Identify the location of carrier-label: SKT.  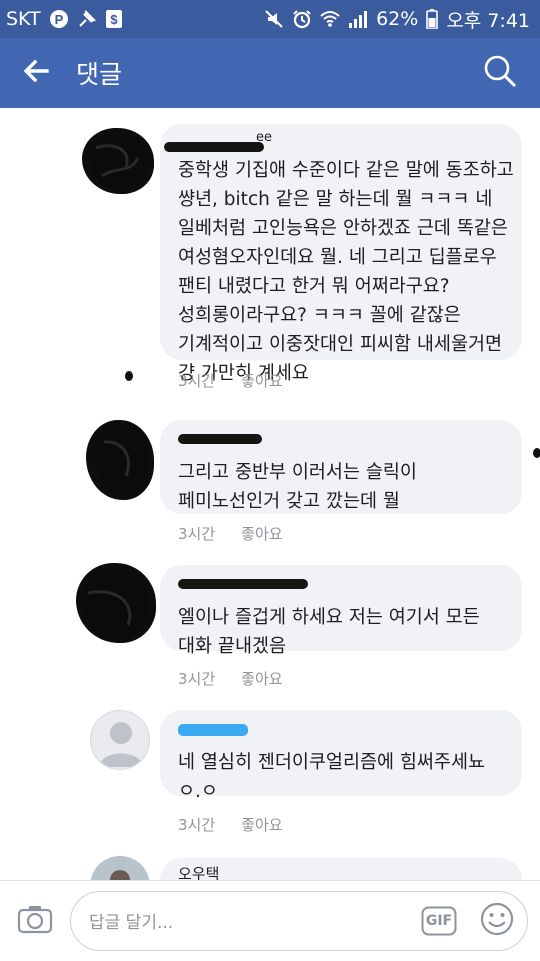
(23, 19).